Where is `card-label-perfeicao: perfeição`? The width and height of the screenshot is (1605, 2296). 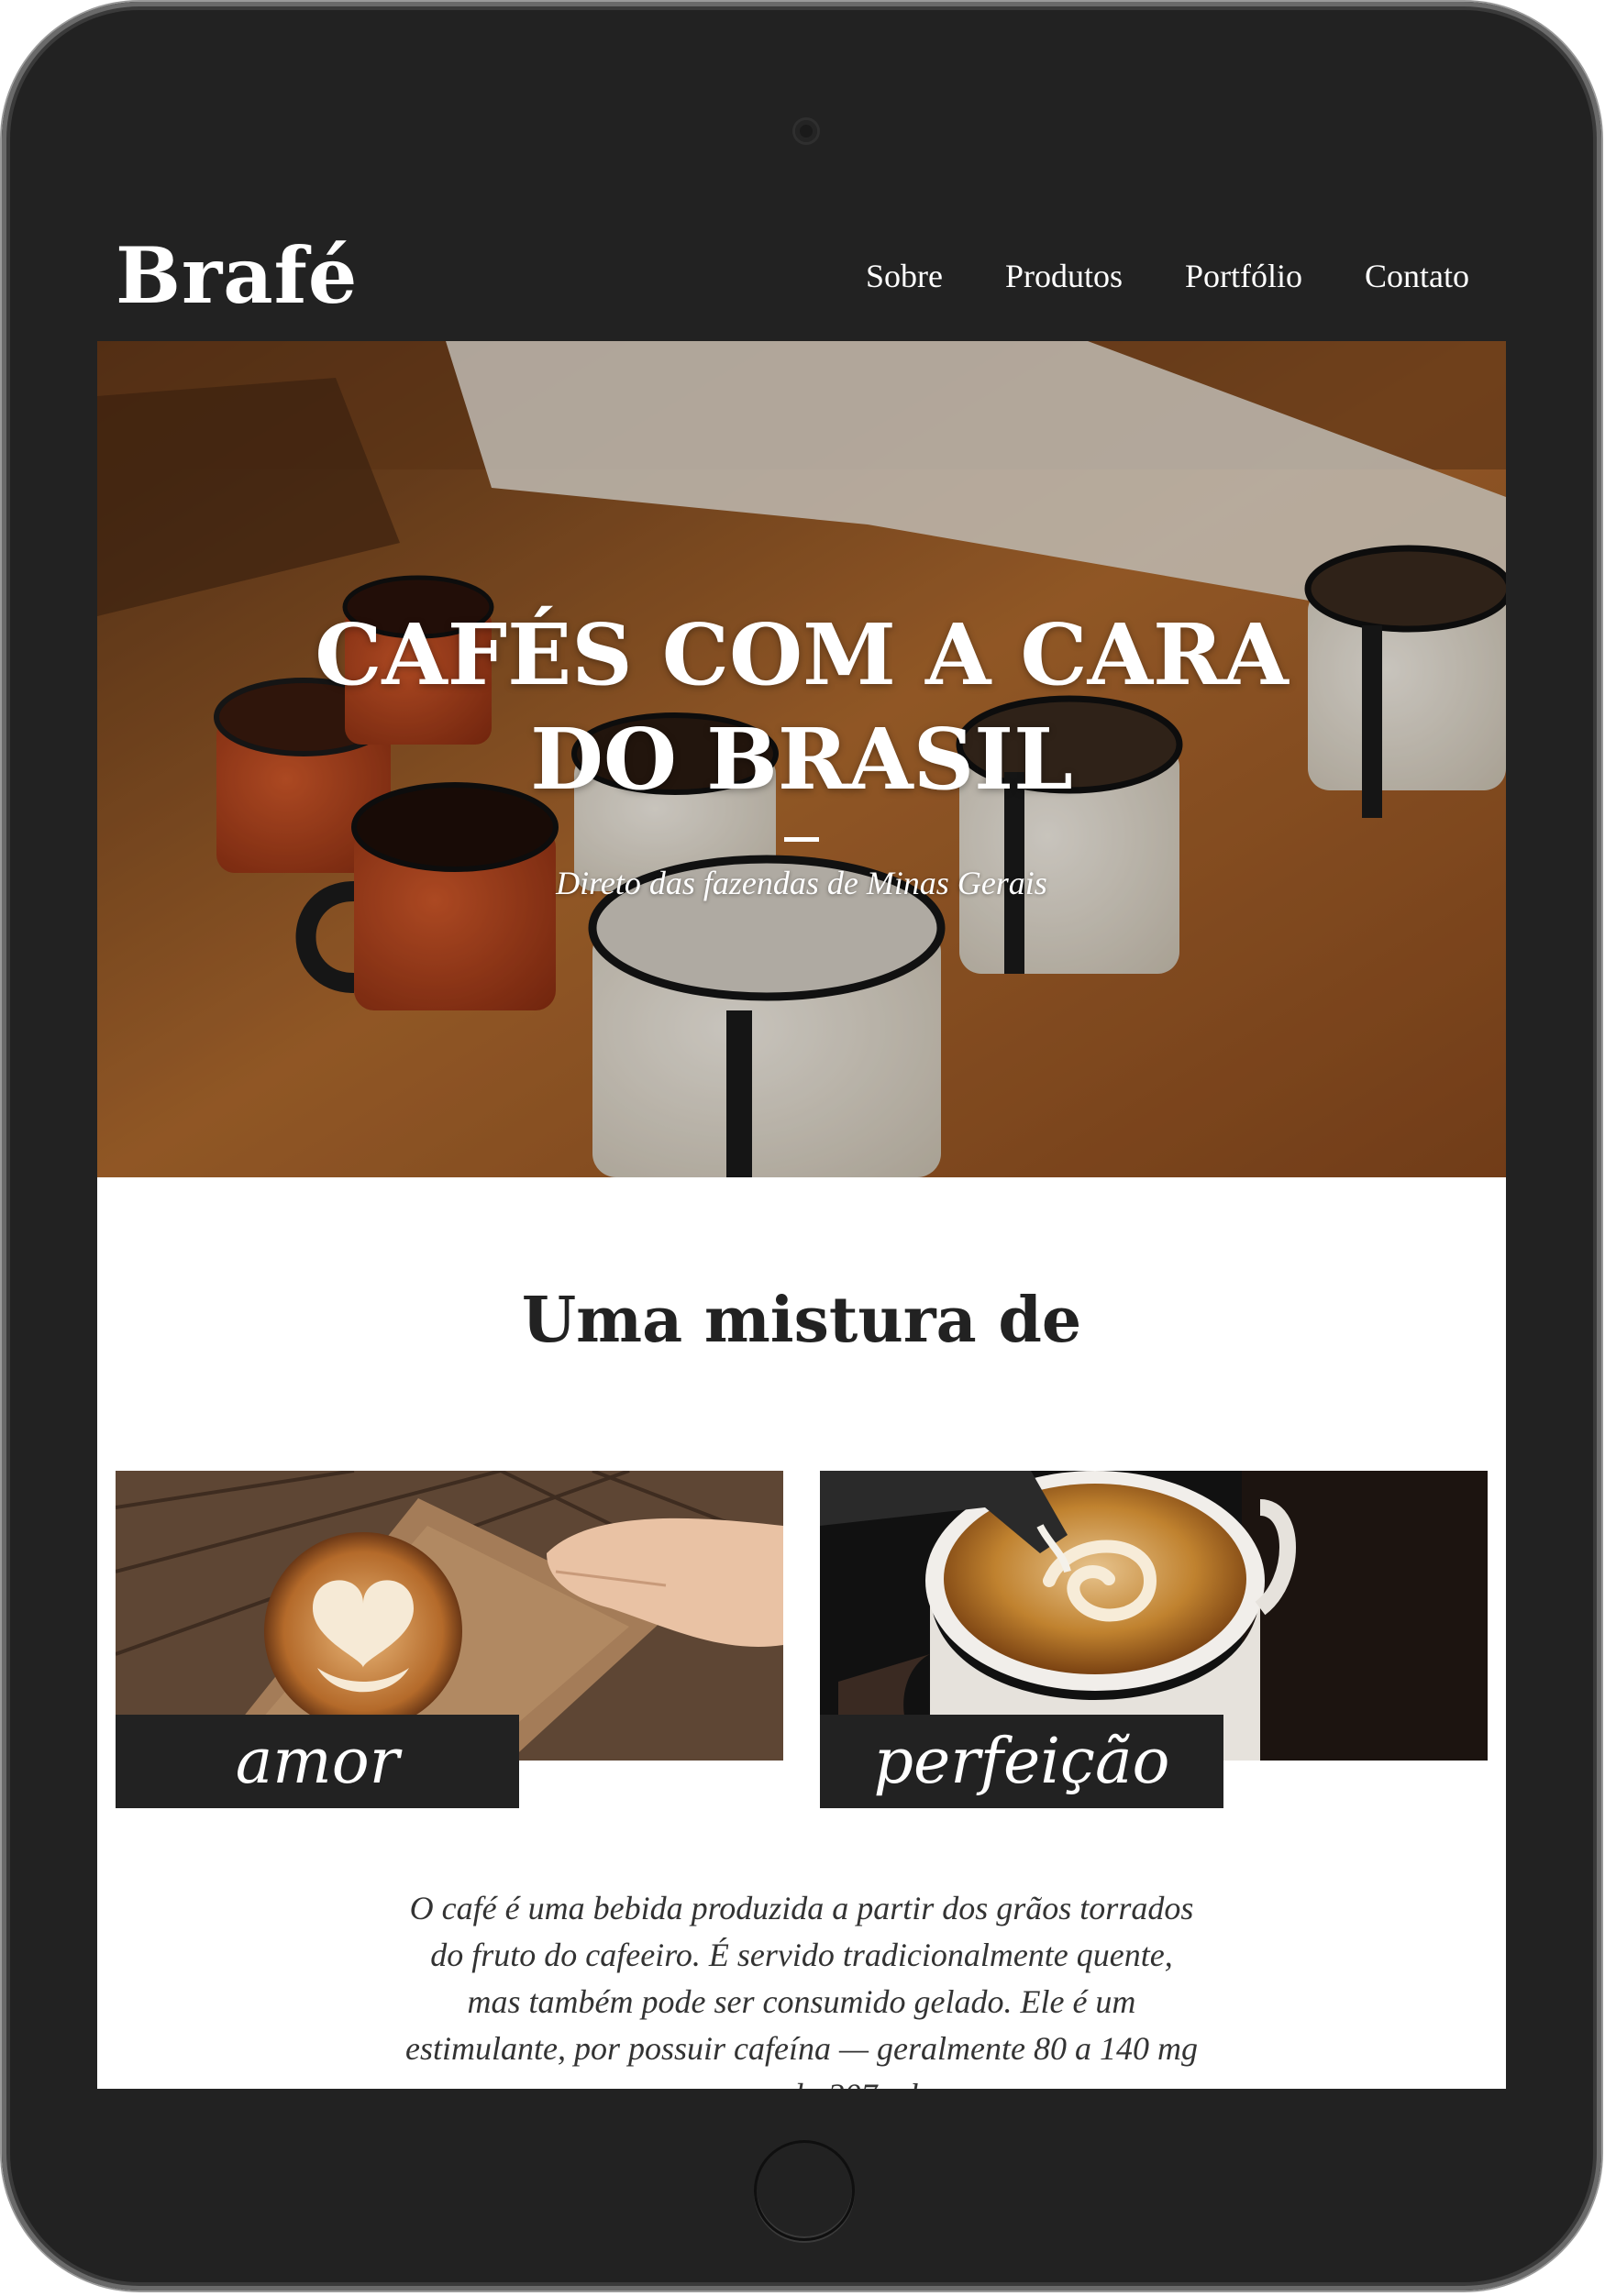
card-label-perfeicao: perfeição is located at coordinates (1021, 1761).